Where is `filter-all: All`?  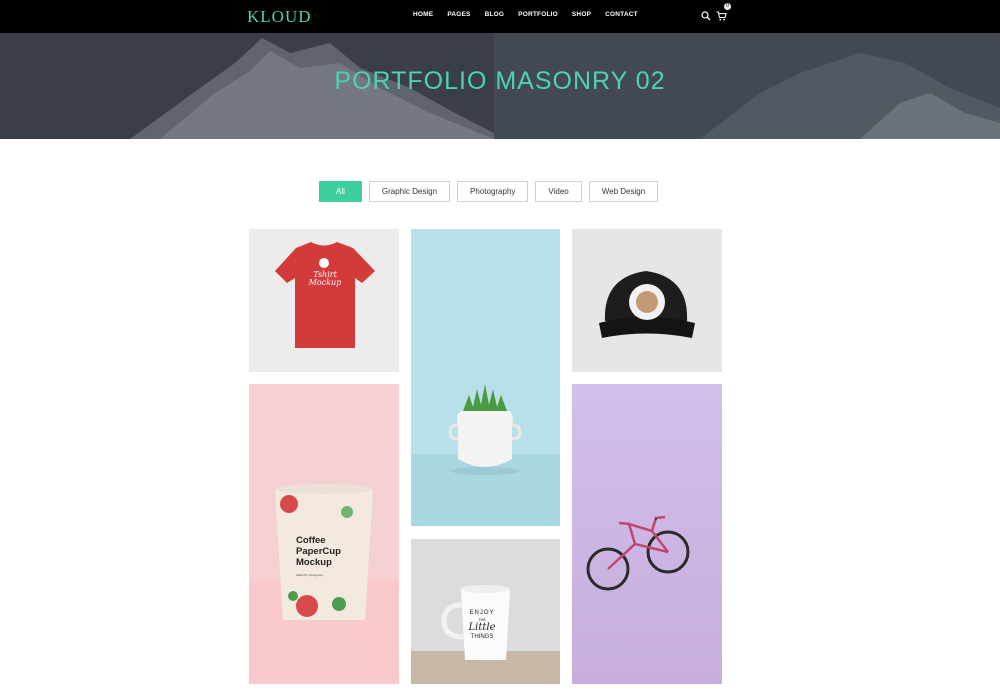
filter-all: All is located at coordinates (340, 191).